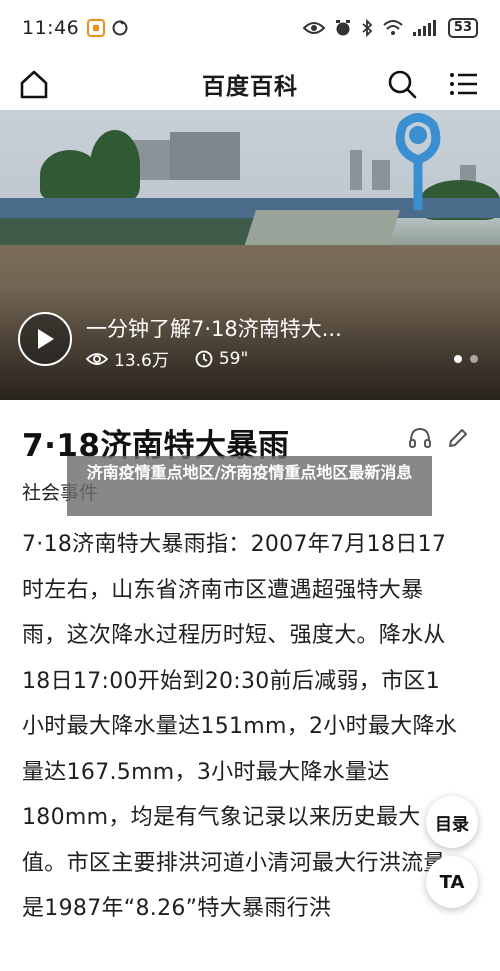 The height and width of the screenshot is (971, 500). I want to click on menu-icon, so click(463, 84).